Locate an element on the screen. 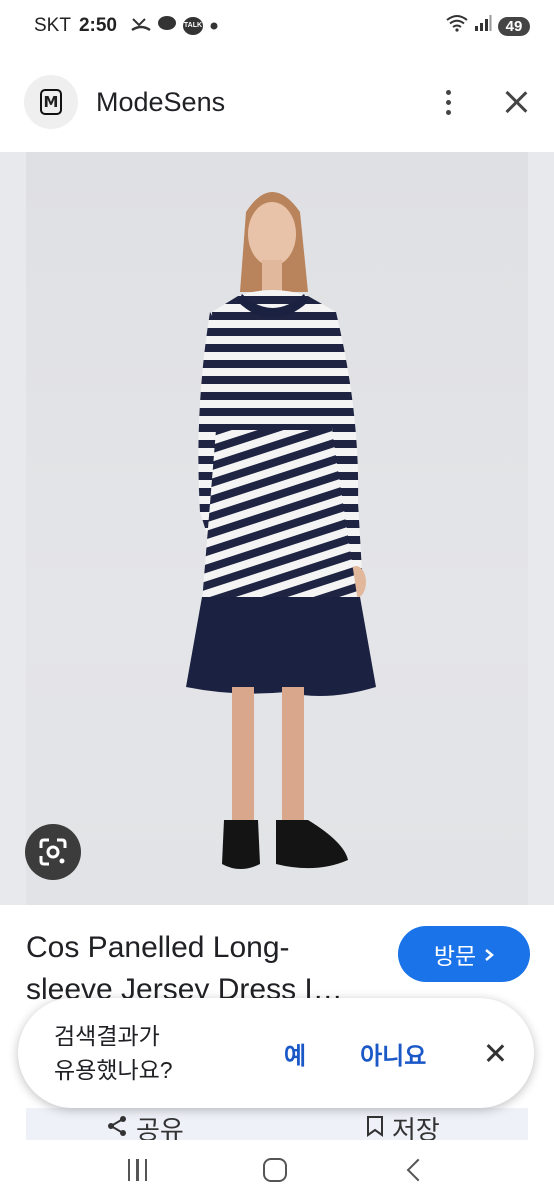 The image size is (554, 1200). site-logo: M is located at coordinates (51, 102).